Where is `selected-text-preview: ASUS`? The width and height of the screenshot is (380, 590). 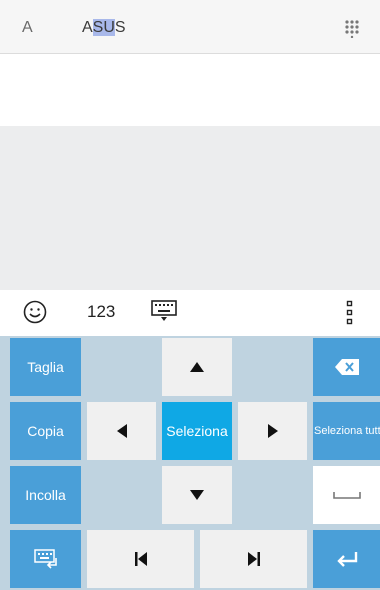
selected-text-preview: ASUS is located at coordinates (104, 28).